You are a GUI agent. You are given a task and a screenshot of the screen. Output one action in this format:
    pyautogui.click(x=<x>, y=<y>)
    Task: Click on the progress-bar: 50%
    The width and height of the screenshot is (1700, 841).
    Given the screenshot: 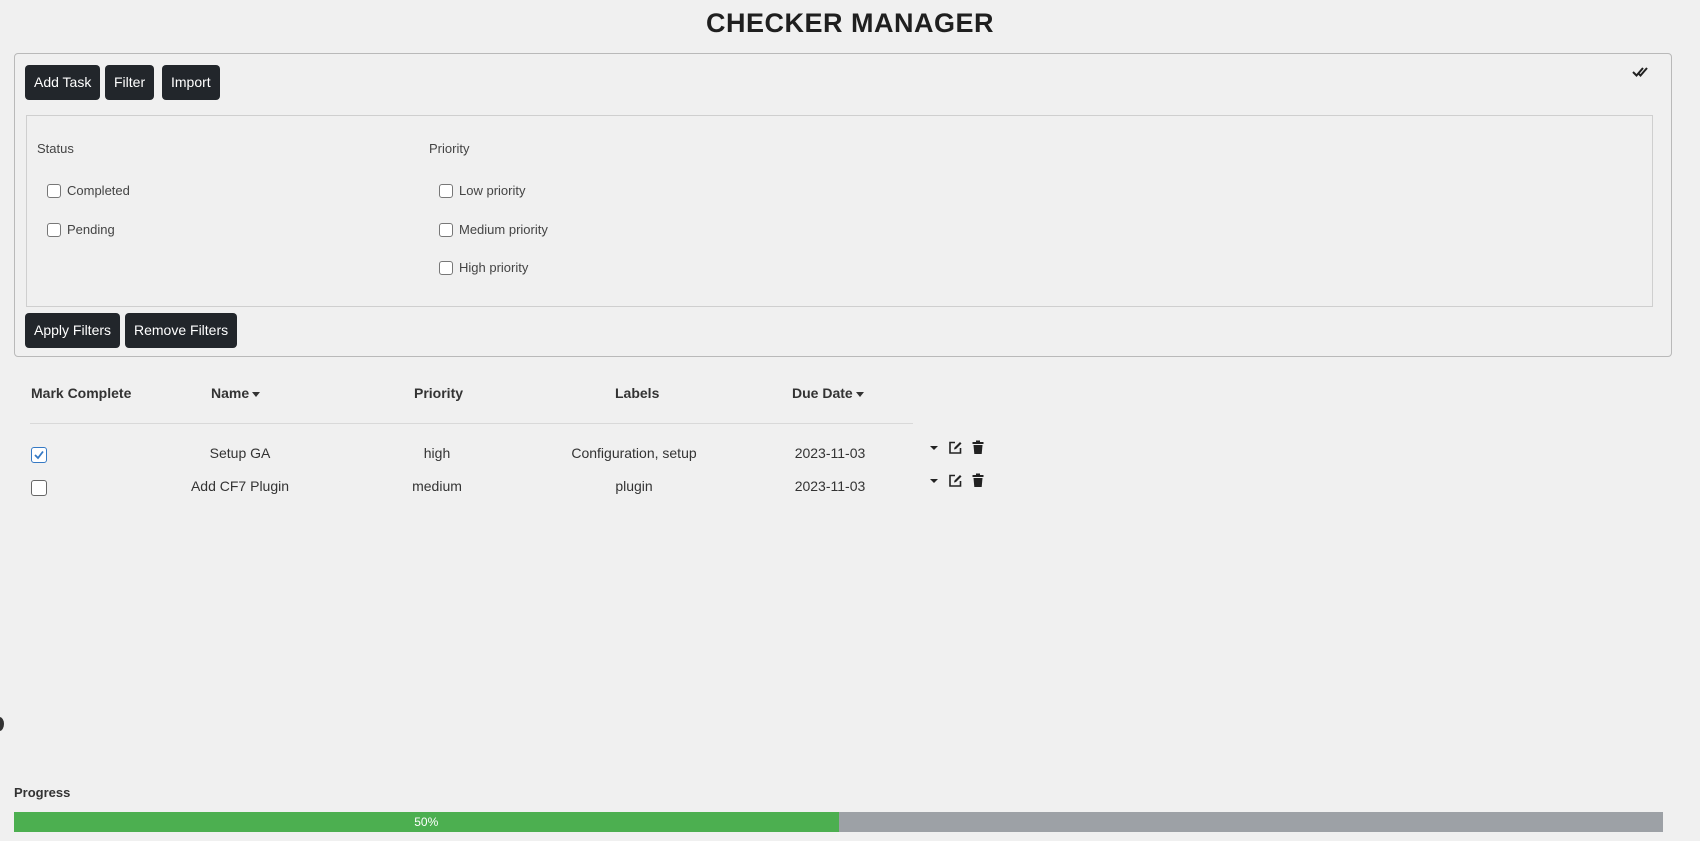 What is the action you would take?
    pyautogui.click(x=838, y=822)
    